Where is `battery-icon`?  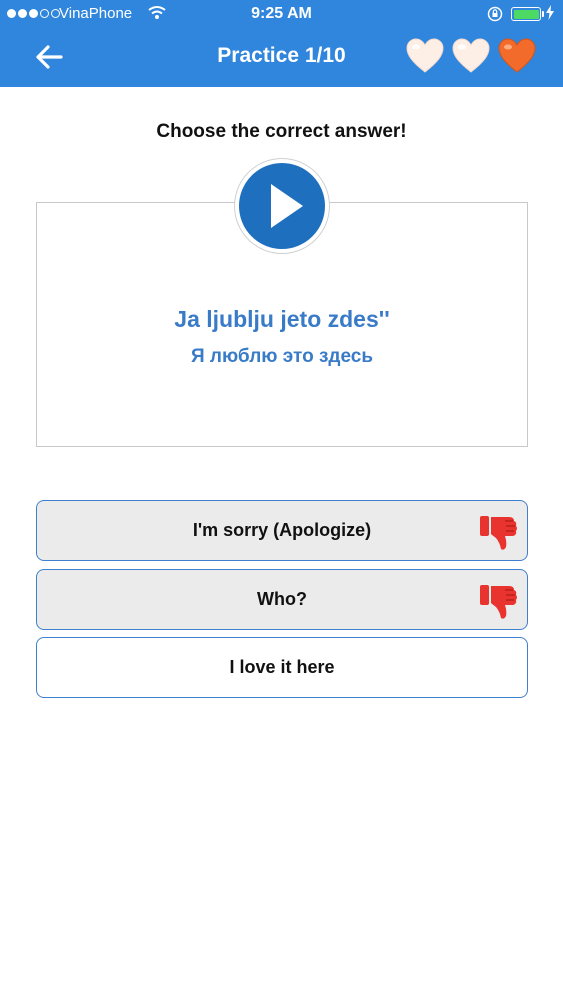
battery-icon is located at coordinates (527, 14).